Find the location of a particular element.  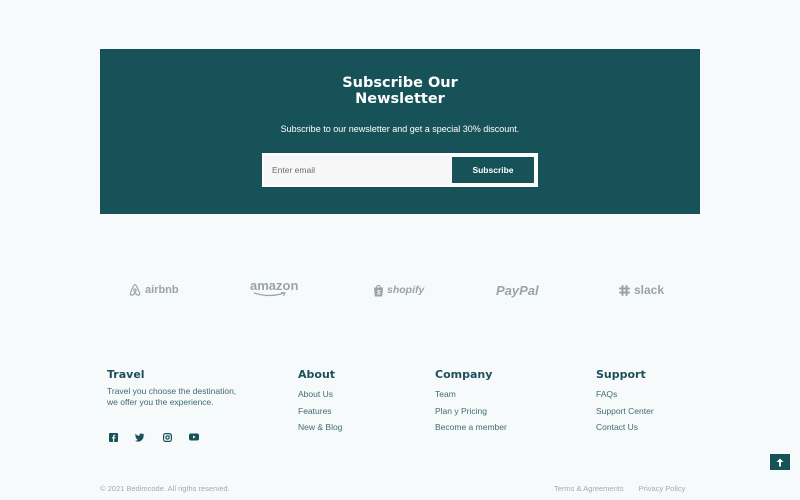

link-plan-pricing: Plan y Pricing is located at coordinates (471, 411).